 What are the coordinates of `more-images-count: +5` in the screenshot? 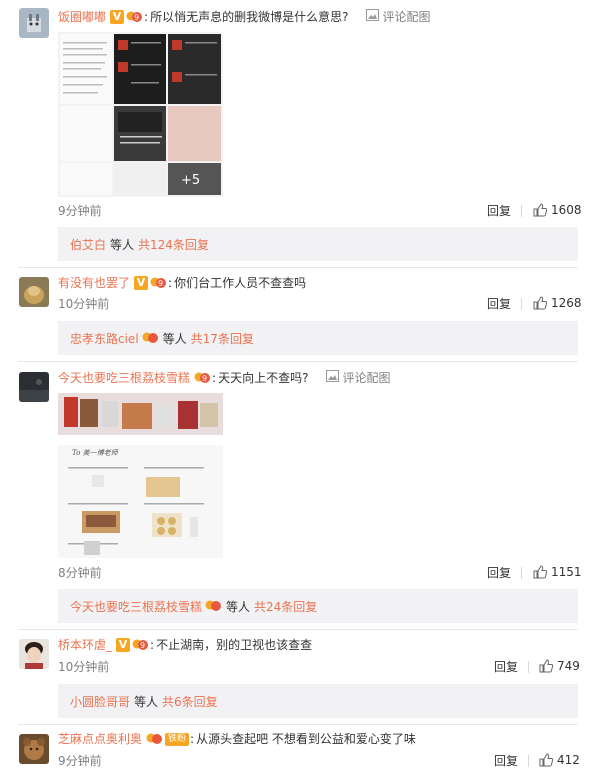 It's located at (190, 180).